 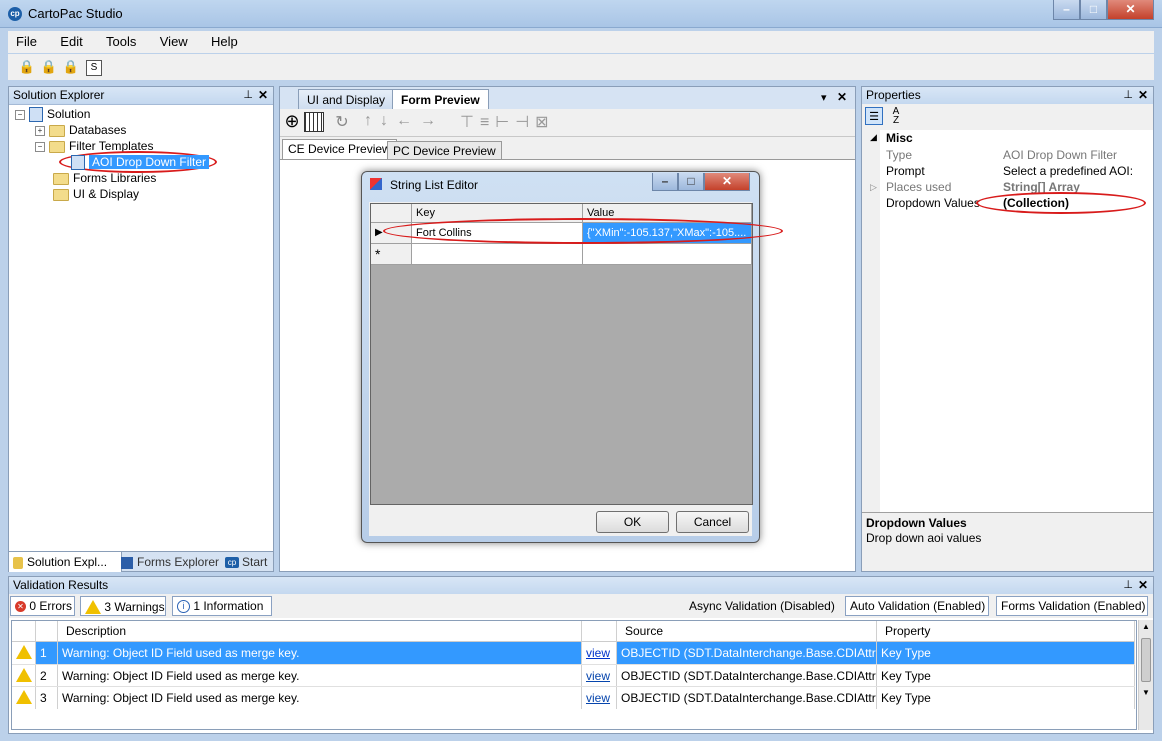 What do you see at coordinates (507, 122) in the screenshot?
I see `alignment-tools-icon: ⊤≡⊢⊣⊠` at bounding box center [507, 122].